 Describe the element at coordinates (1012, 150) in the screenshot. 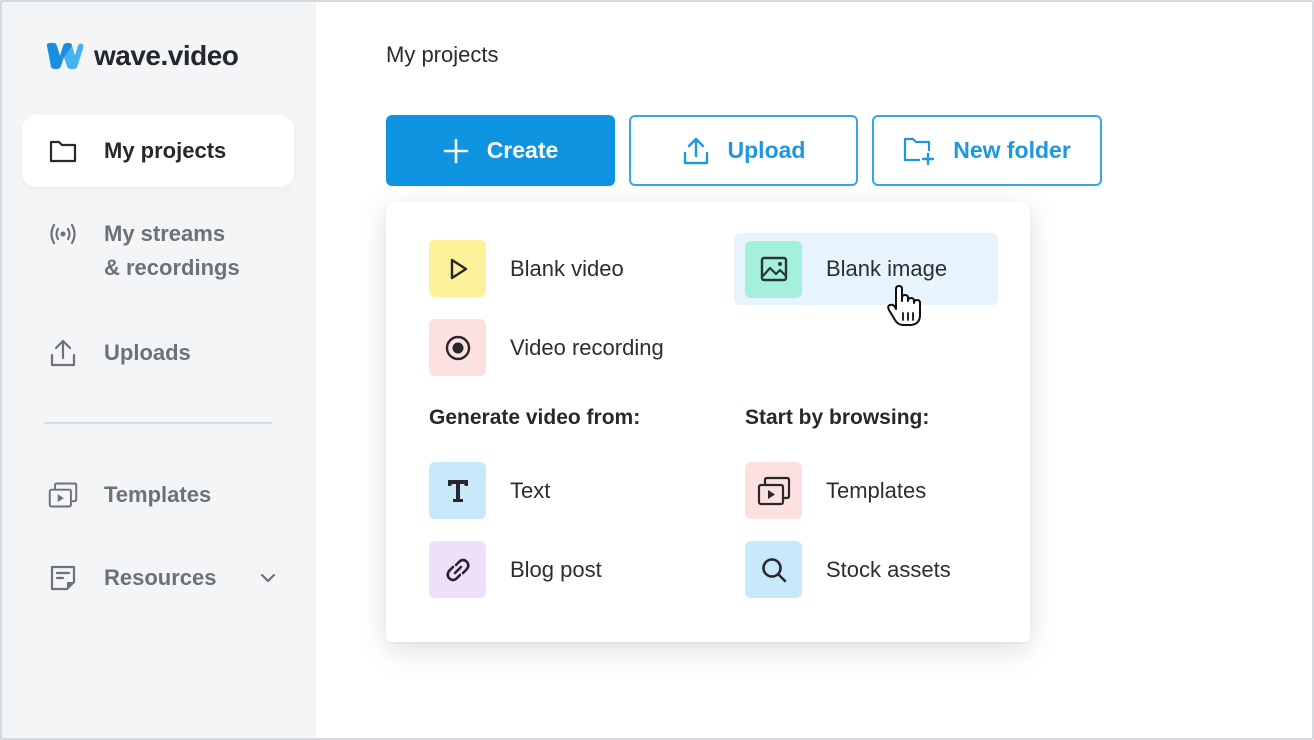

I see `new-folder-button-label: New folder` at that location.